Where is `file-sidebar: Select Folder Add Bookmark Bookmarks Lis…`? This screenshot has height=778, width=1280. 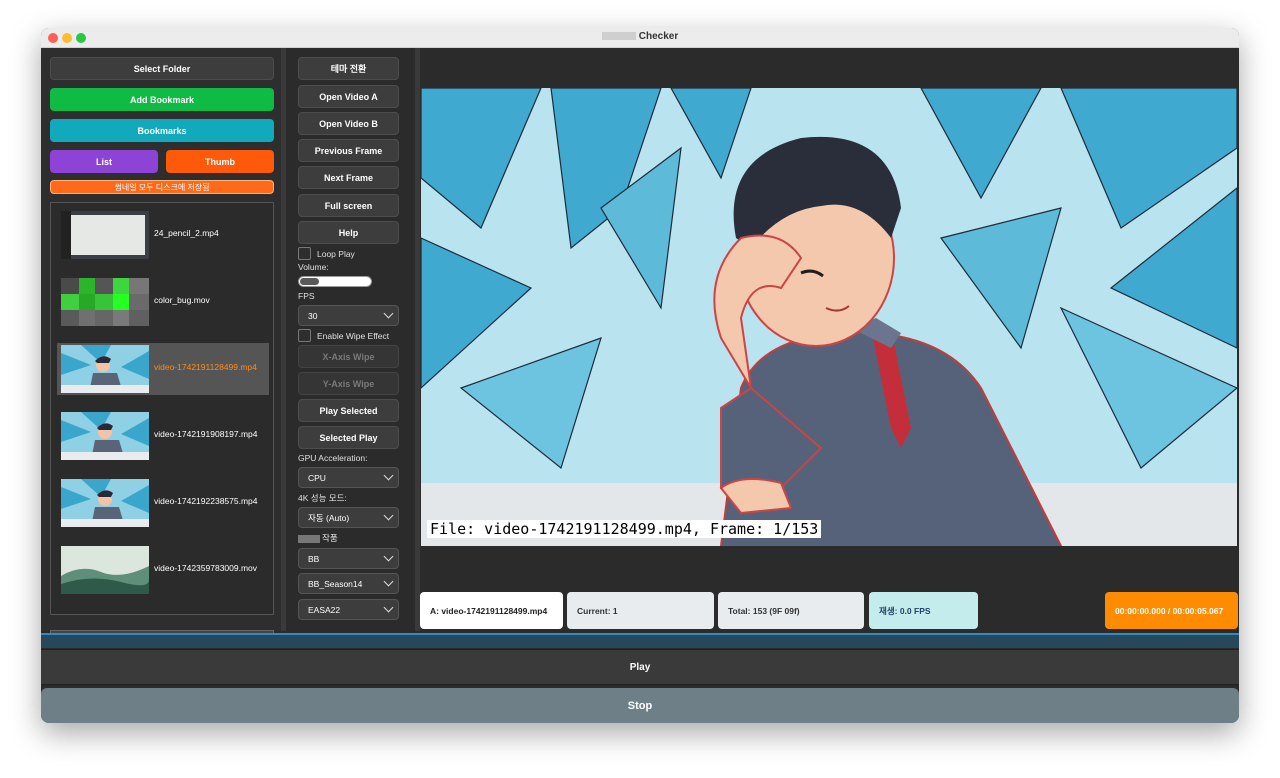
file-sidebar: Select Folder Add Bookmark Bookmarks Lis… is located at coordinates (161, 344).